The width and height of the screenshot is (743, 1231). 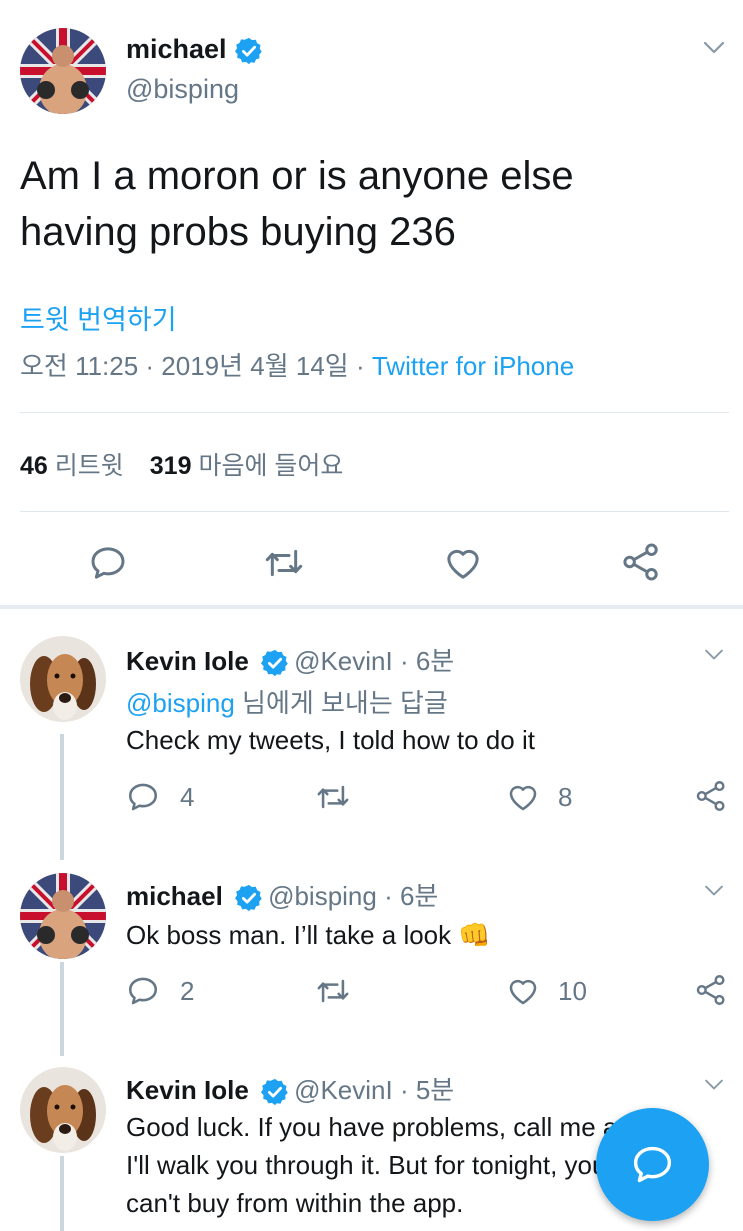 I want to click on author-name: michael, so click(x=195, y=50).